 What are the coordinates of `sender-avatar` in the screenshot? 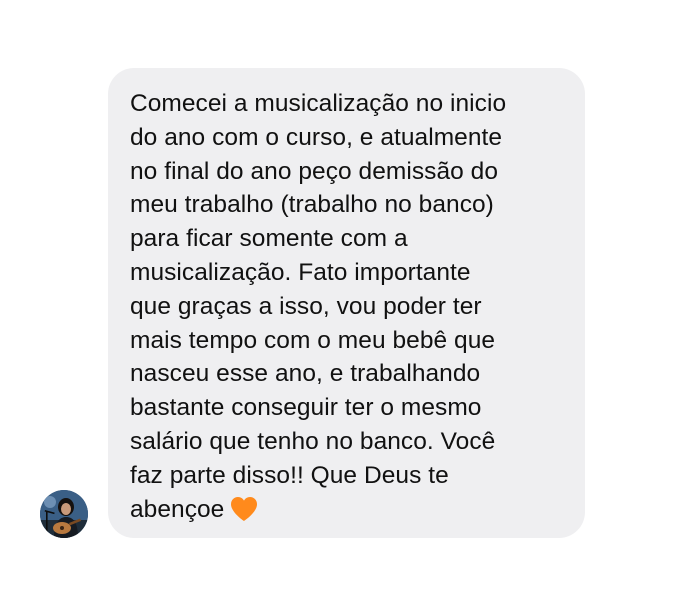 It's located at (64, 514).